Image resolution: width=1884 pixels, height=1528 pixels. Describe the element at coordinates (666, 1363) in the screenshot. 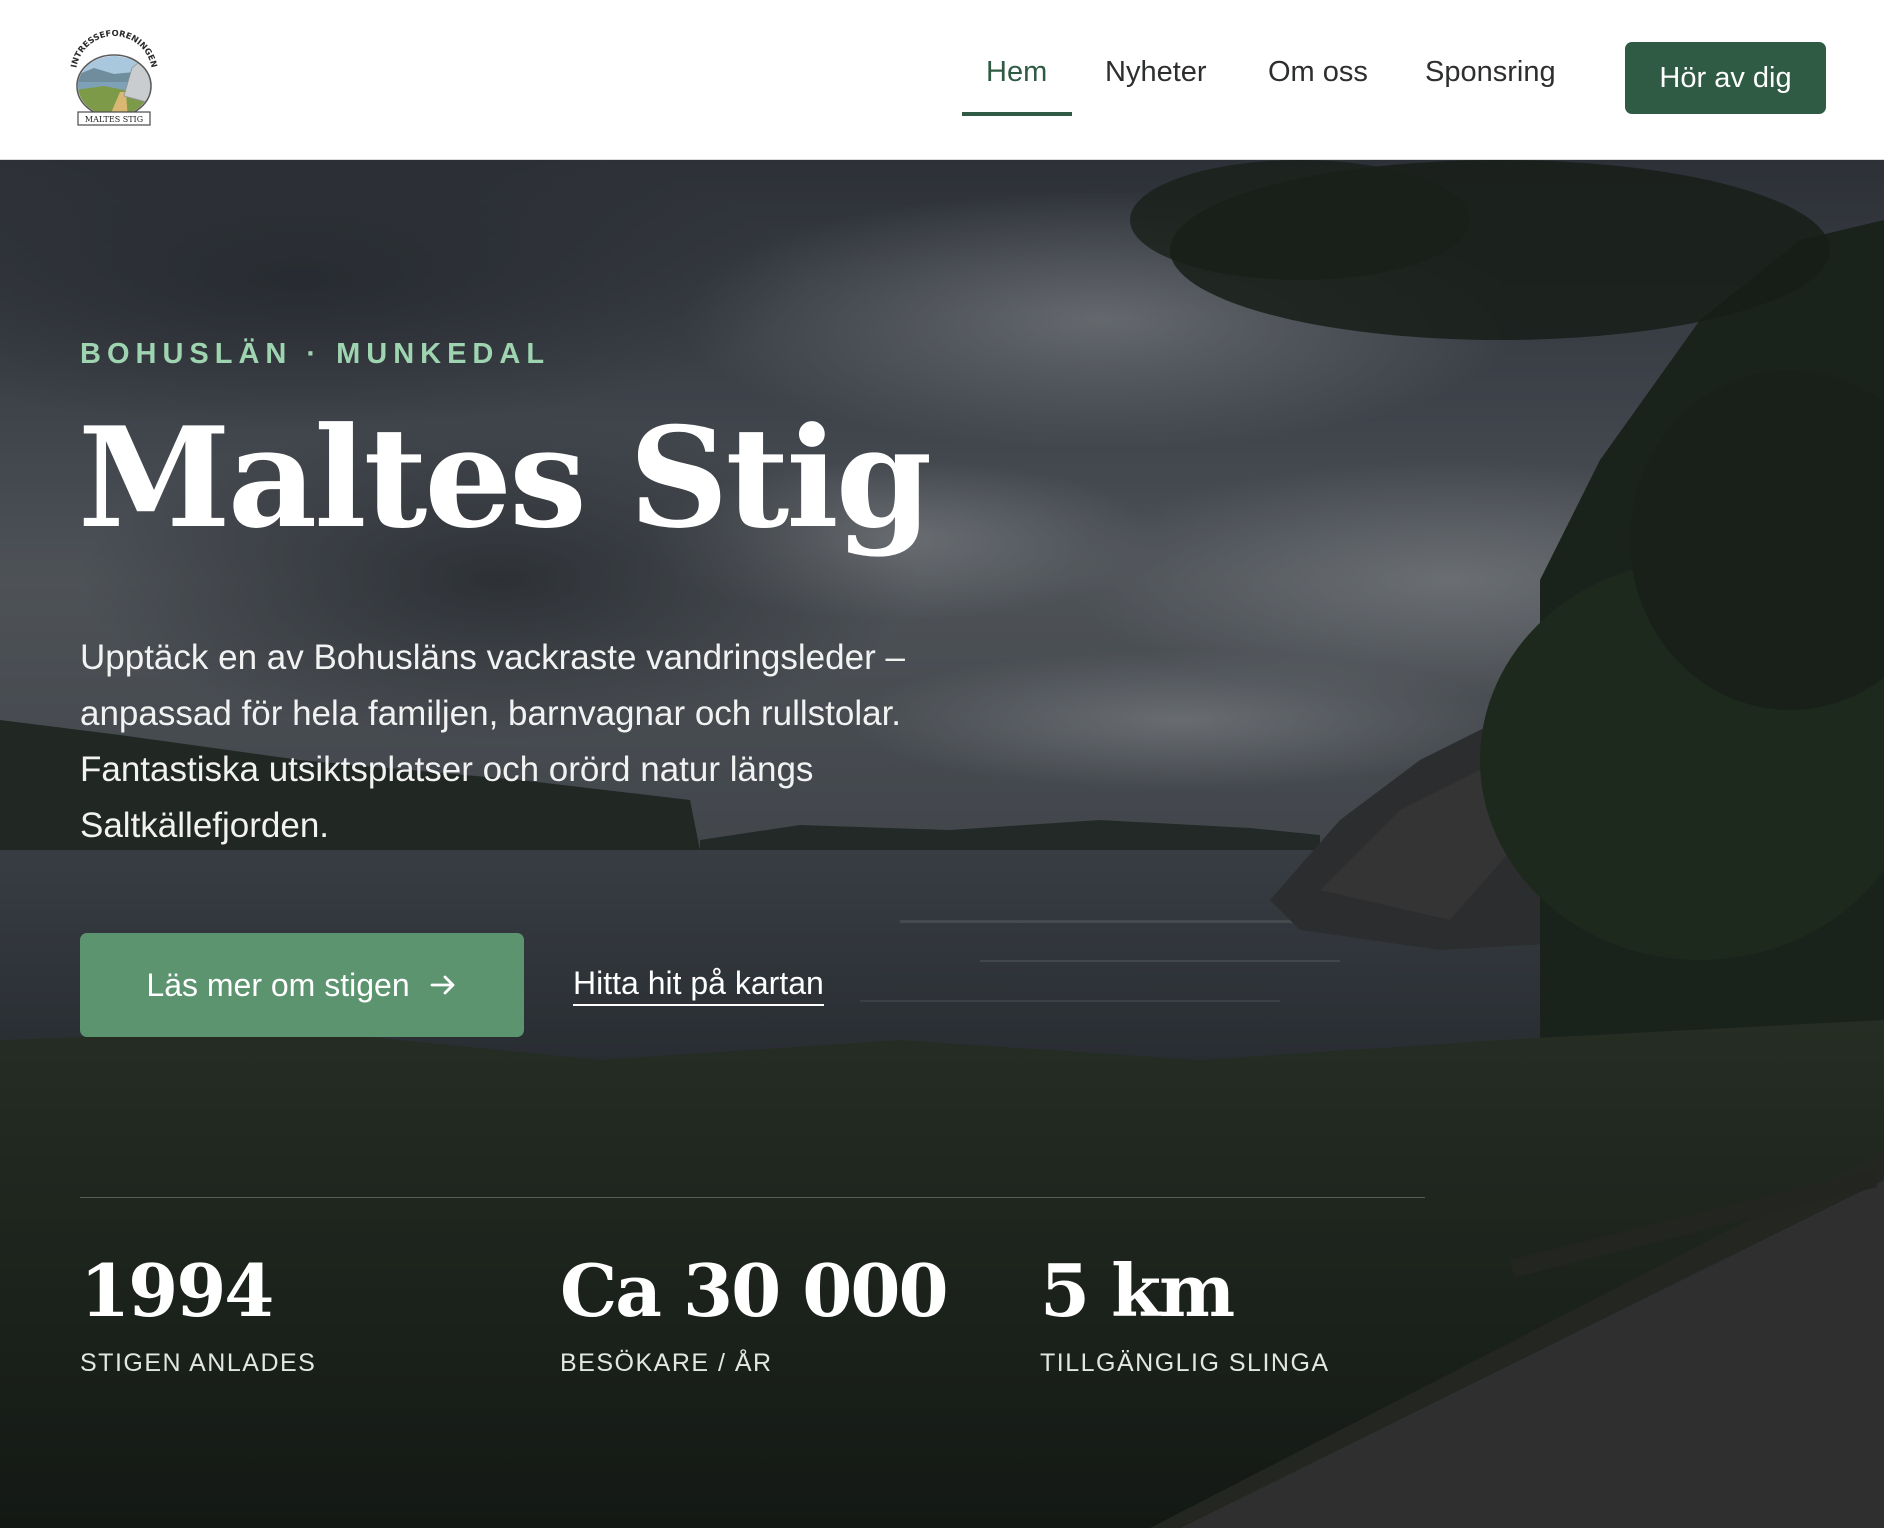

I see `stat-label: BESÖKARE / ÅR` at that location.